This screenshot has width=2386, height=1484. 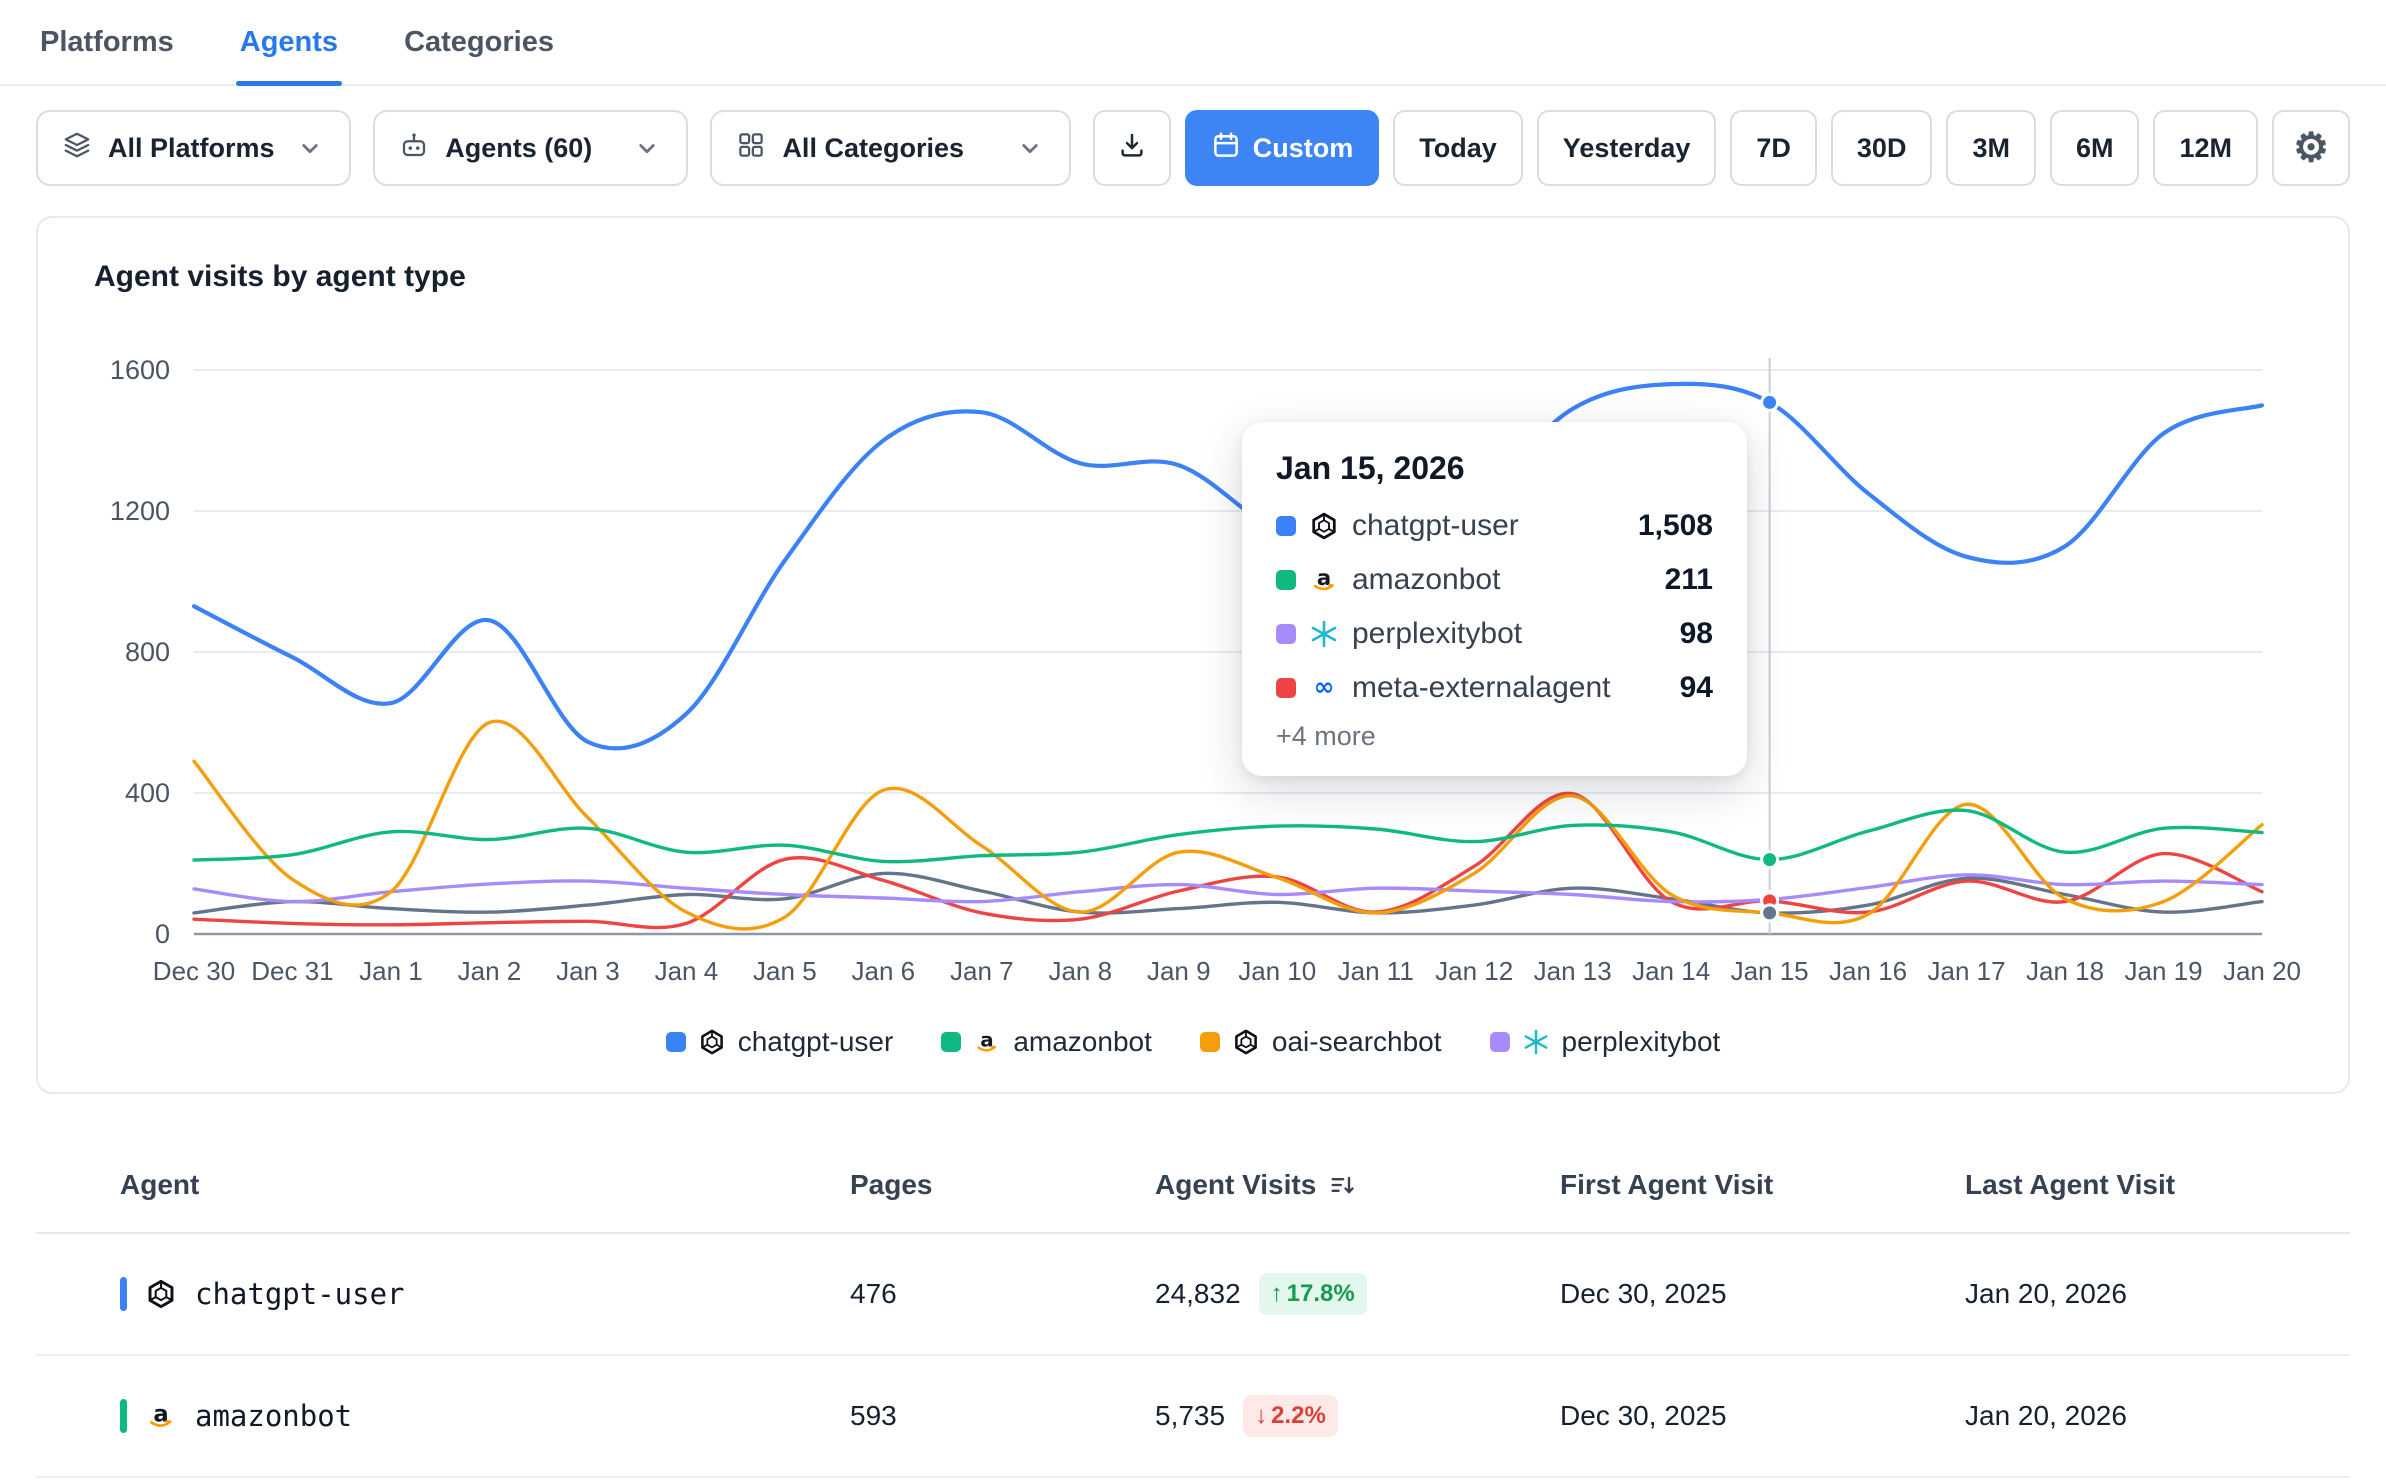 What do you see at coordinates (1324, 634) in the screenshot?
I see `perplexity-icon` at bounding box center [1324, 634].